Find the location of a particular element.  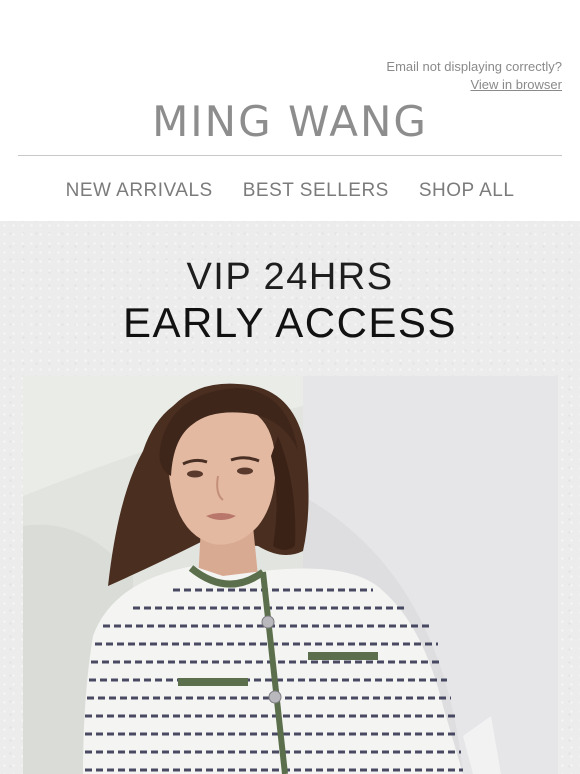

preheader-message: Email not displaying correctly? is located at coordinates (474, 66).